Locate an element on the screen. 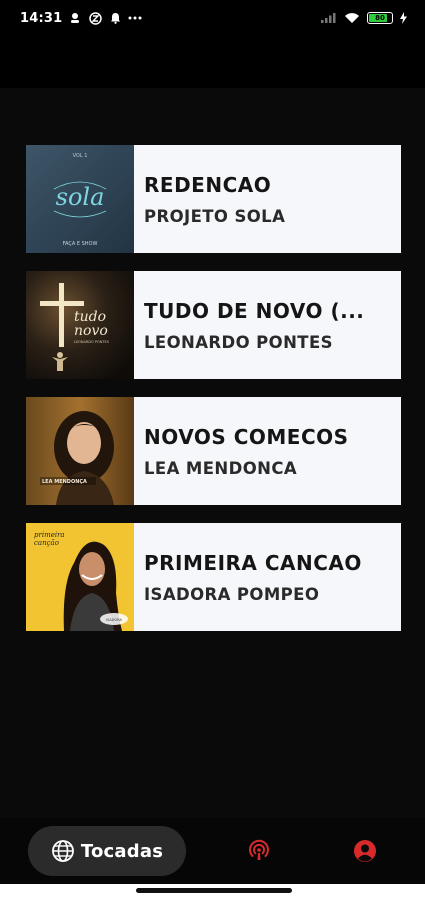  sola-cover: VOL 1 sola FAÇA E SHOW is located at coordinates (80, 199).